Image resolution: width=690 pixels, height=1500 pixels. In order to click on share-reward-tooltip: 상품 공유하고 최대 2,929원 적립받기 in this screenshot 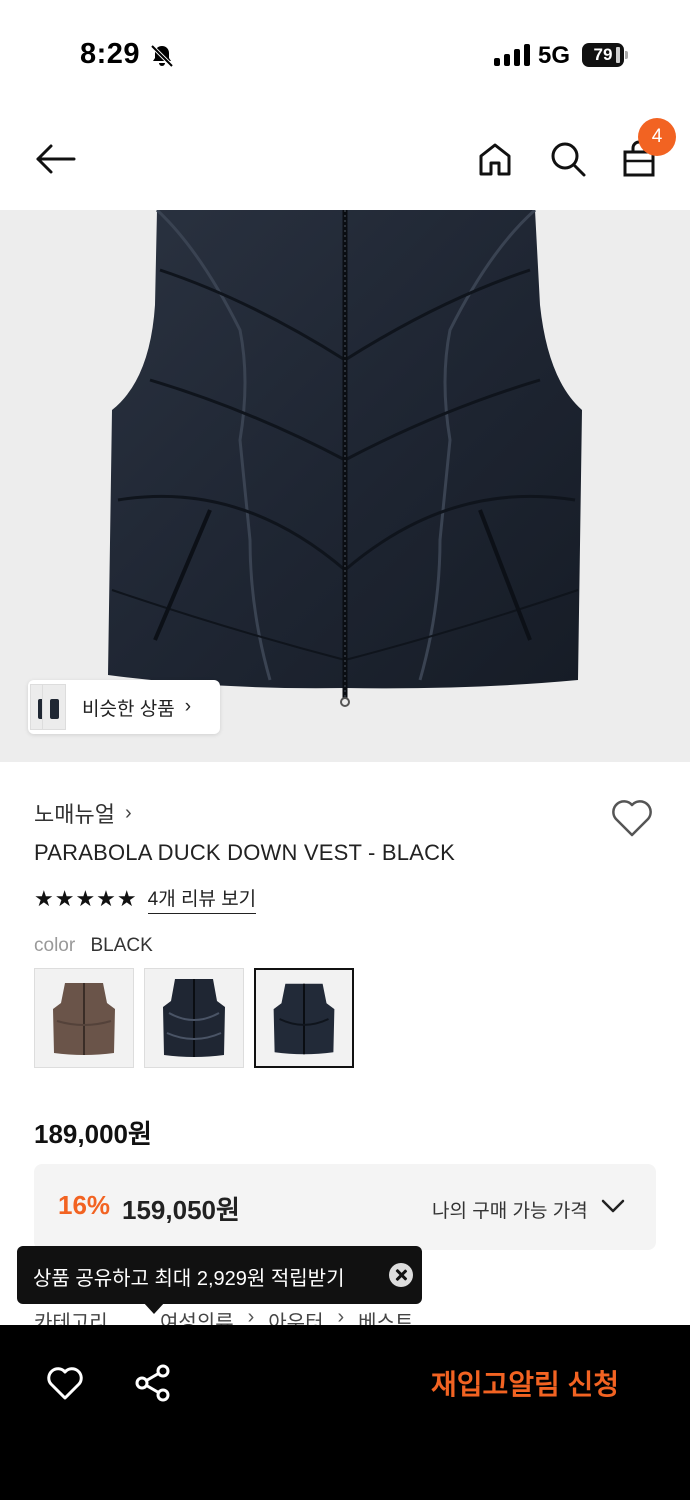, I will do `click(219, 1275)`.